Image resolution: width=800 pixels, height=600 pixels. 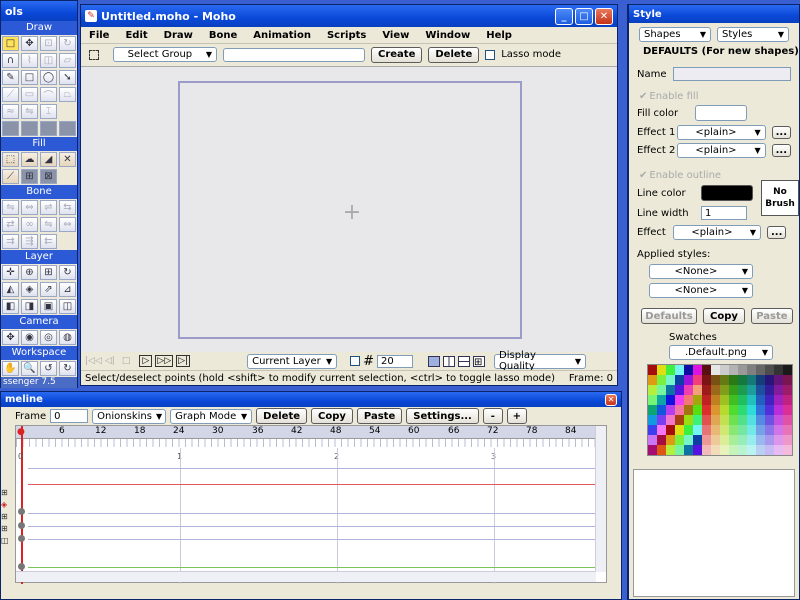 What do you see at coordinates (29, 272) in the screenshot?
I see `translate-layer-icon: ⊕` at bounding box center [29, 272].